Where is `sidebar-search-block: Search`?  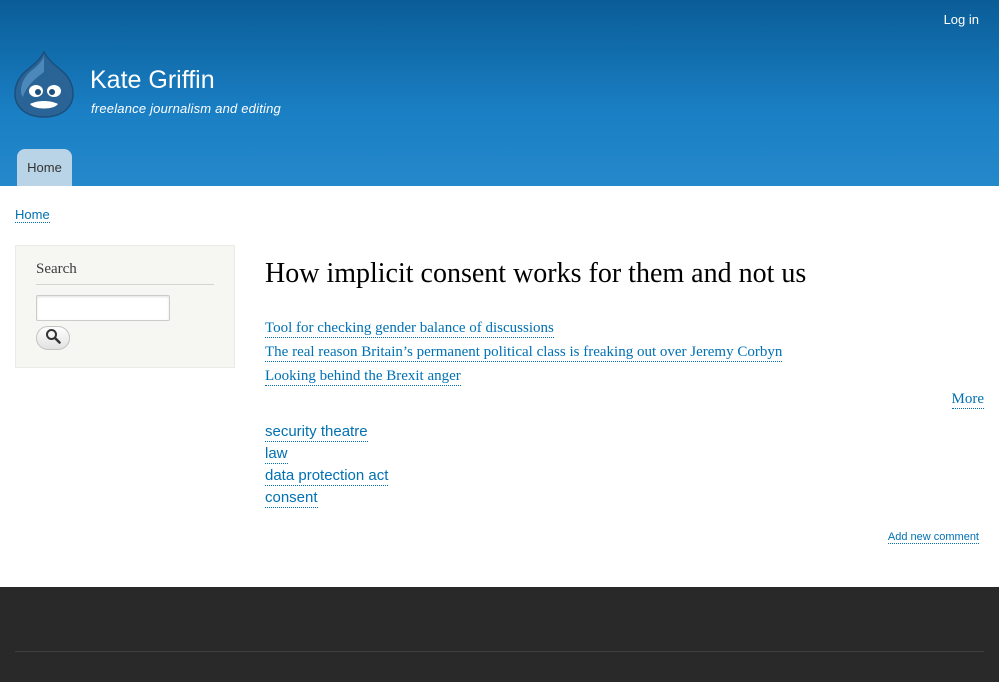
sidebar-search-block: Search is located at coordinates (125, 306).